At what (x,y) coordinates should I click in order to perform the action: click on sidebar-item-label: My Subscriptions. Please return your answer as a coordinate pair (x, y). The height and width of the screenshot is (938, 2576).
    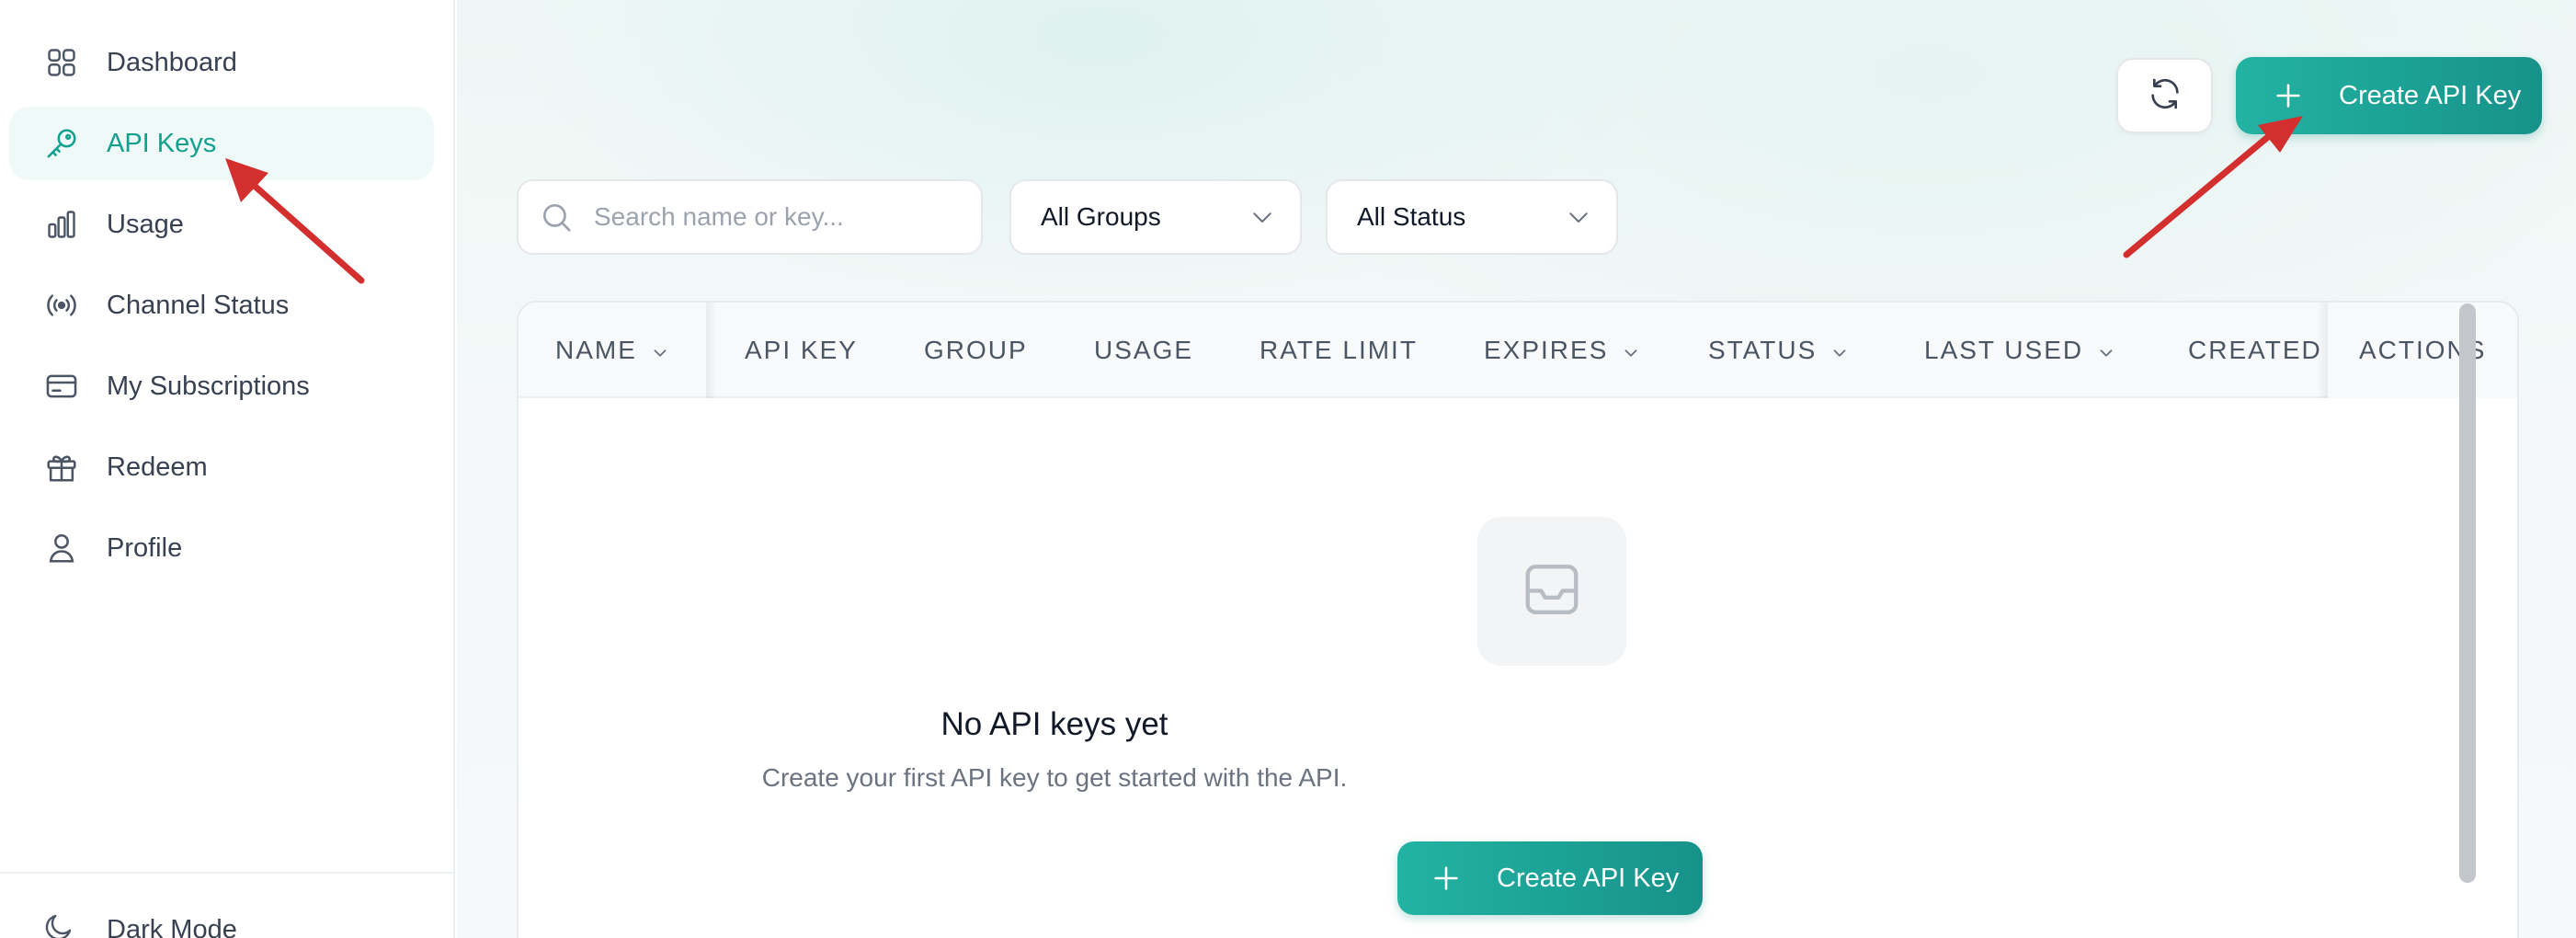
    Looking at the image, I should click on (208, 386).